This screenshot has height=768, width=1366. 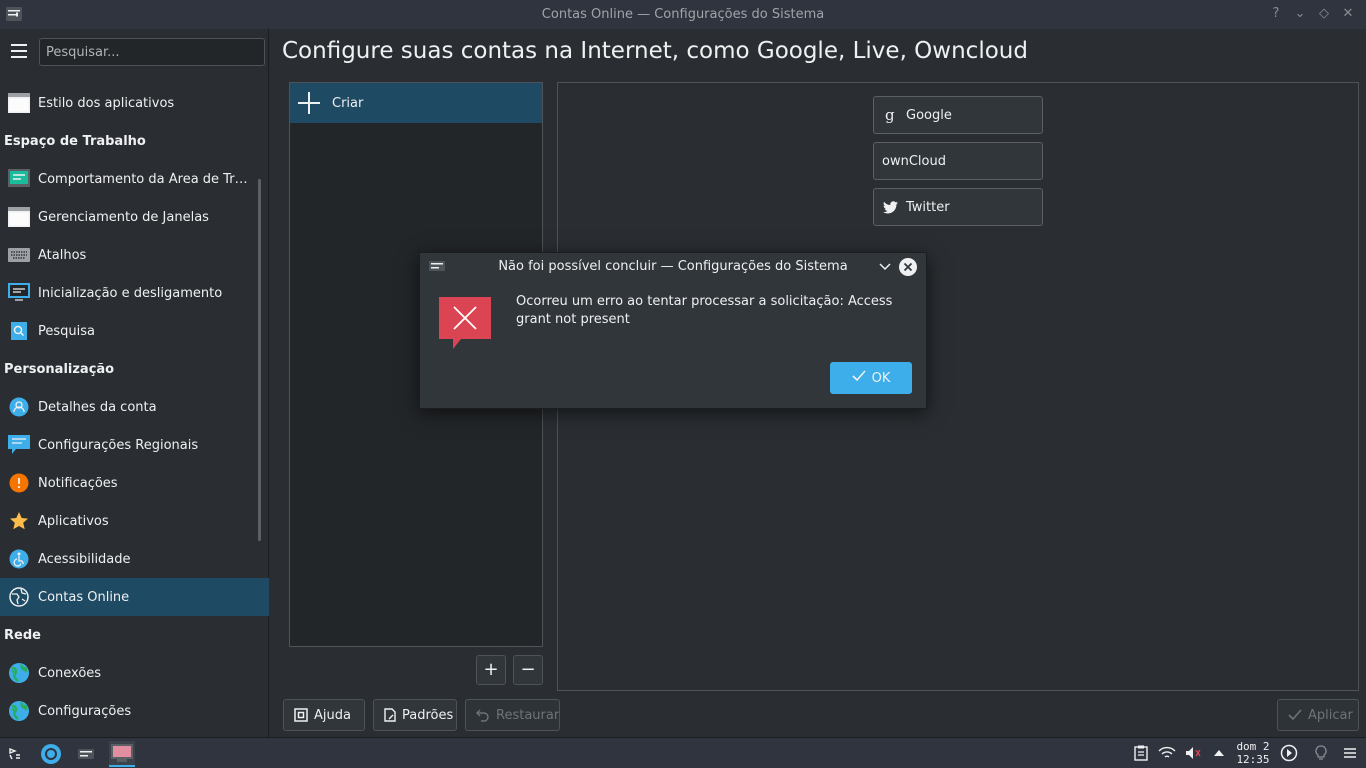 I want to click on help-label: Ajuda, so click(x=332, y=715).